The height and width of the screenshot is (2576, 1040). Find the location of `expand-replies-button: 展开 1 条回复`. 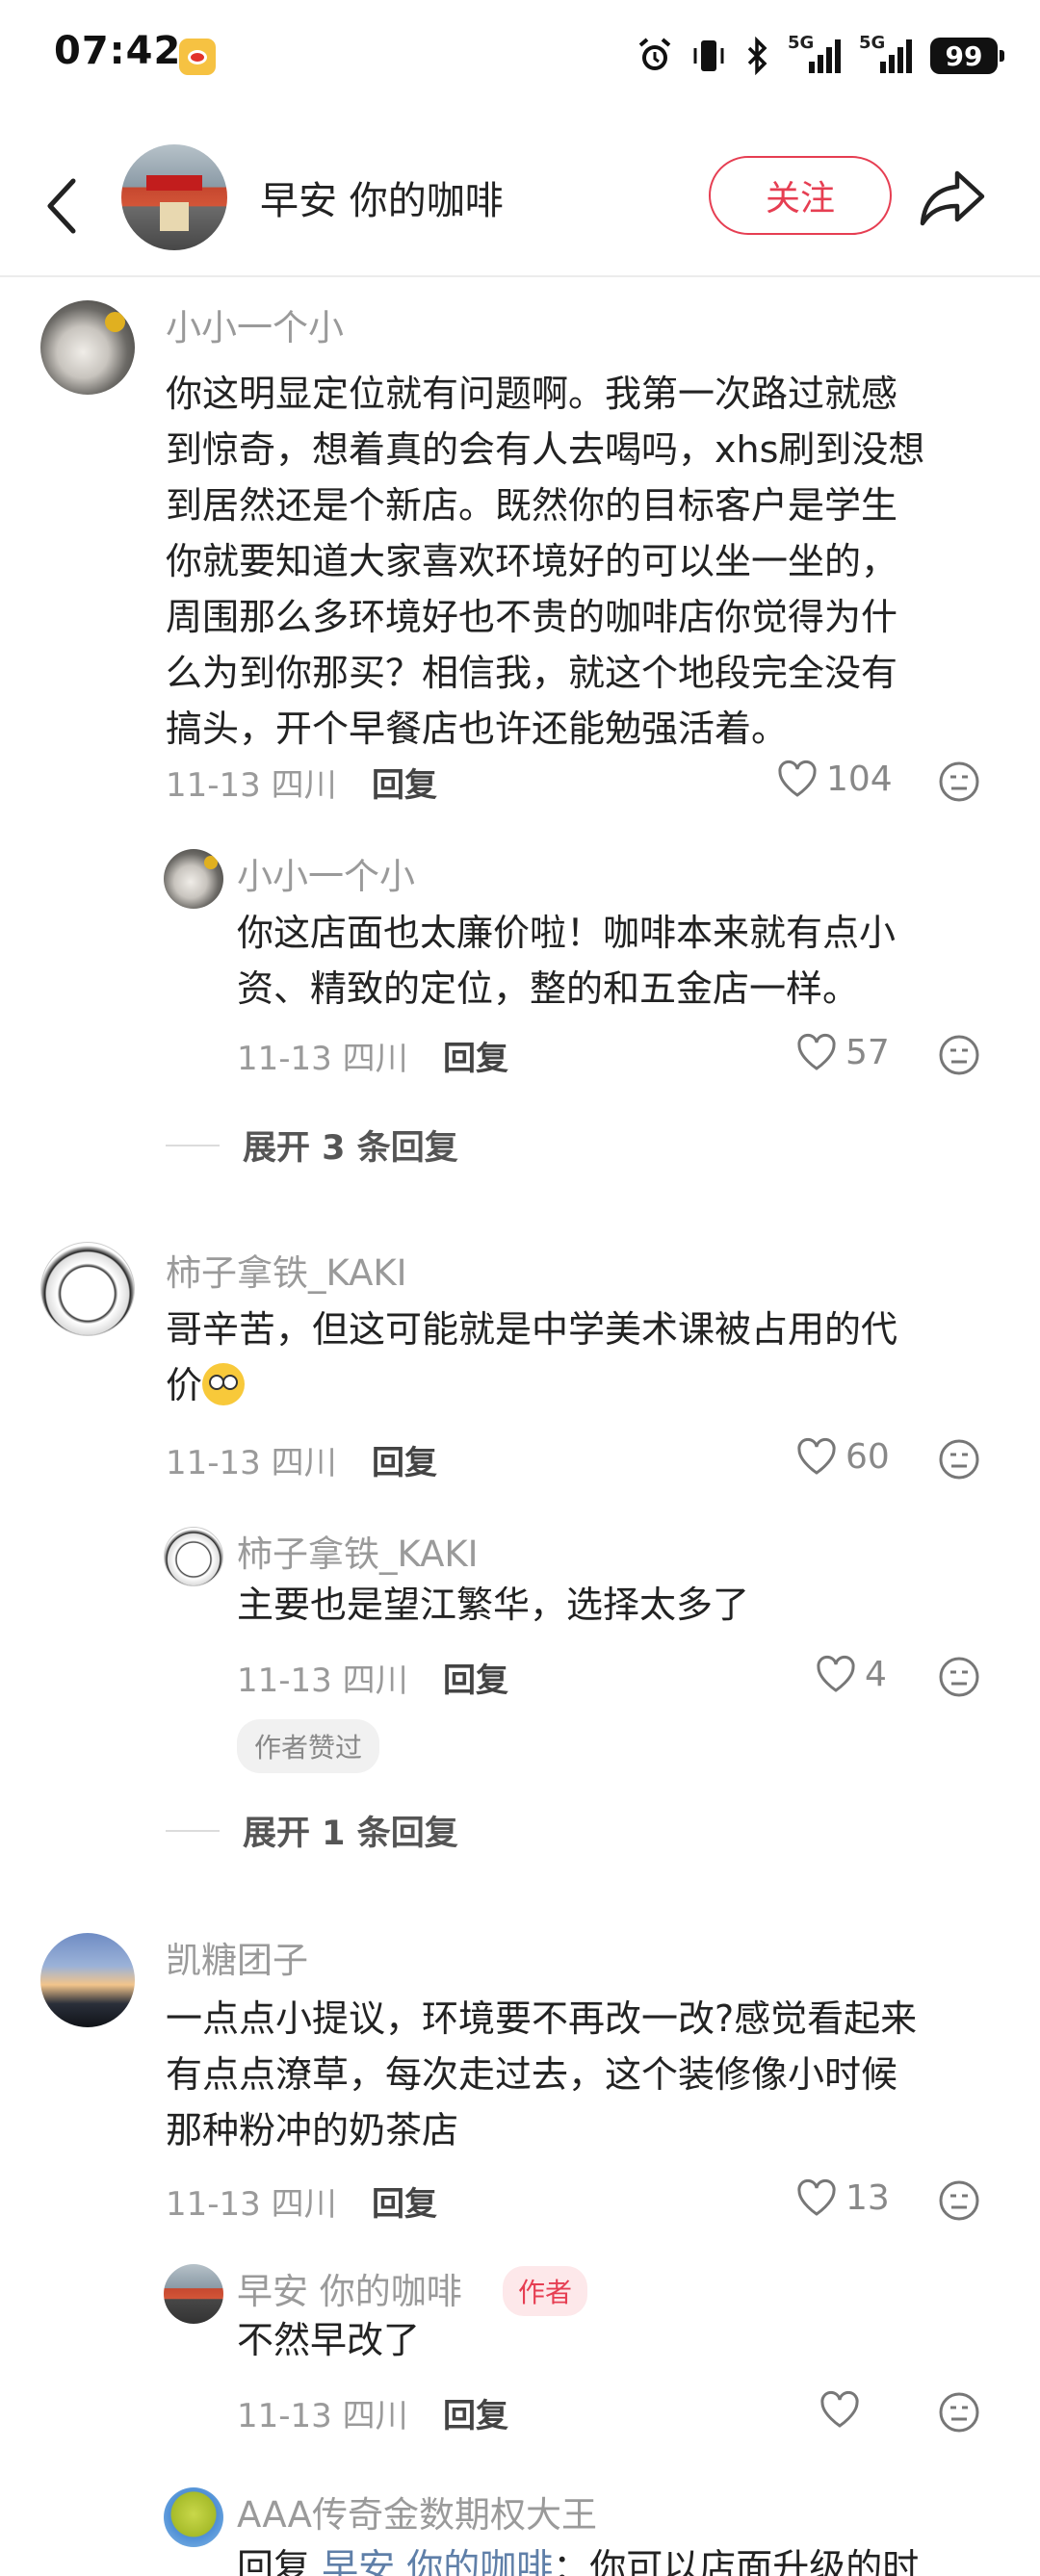

expand-replies-button: 展开 1 条回复 is located at coordinates (312, 1831).